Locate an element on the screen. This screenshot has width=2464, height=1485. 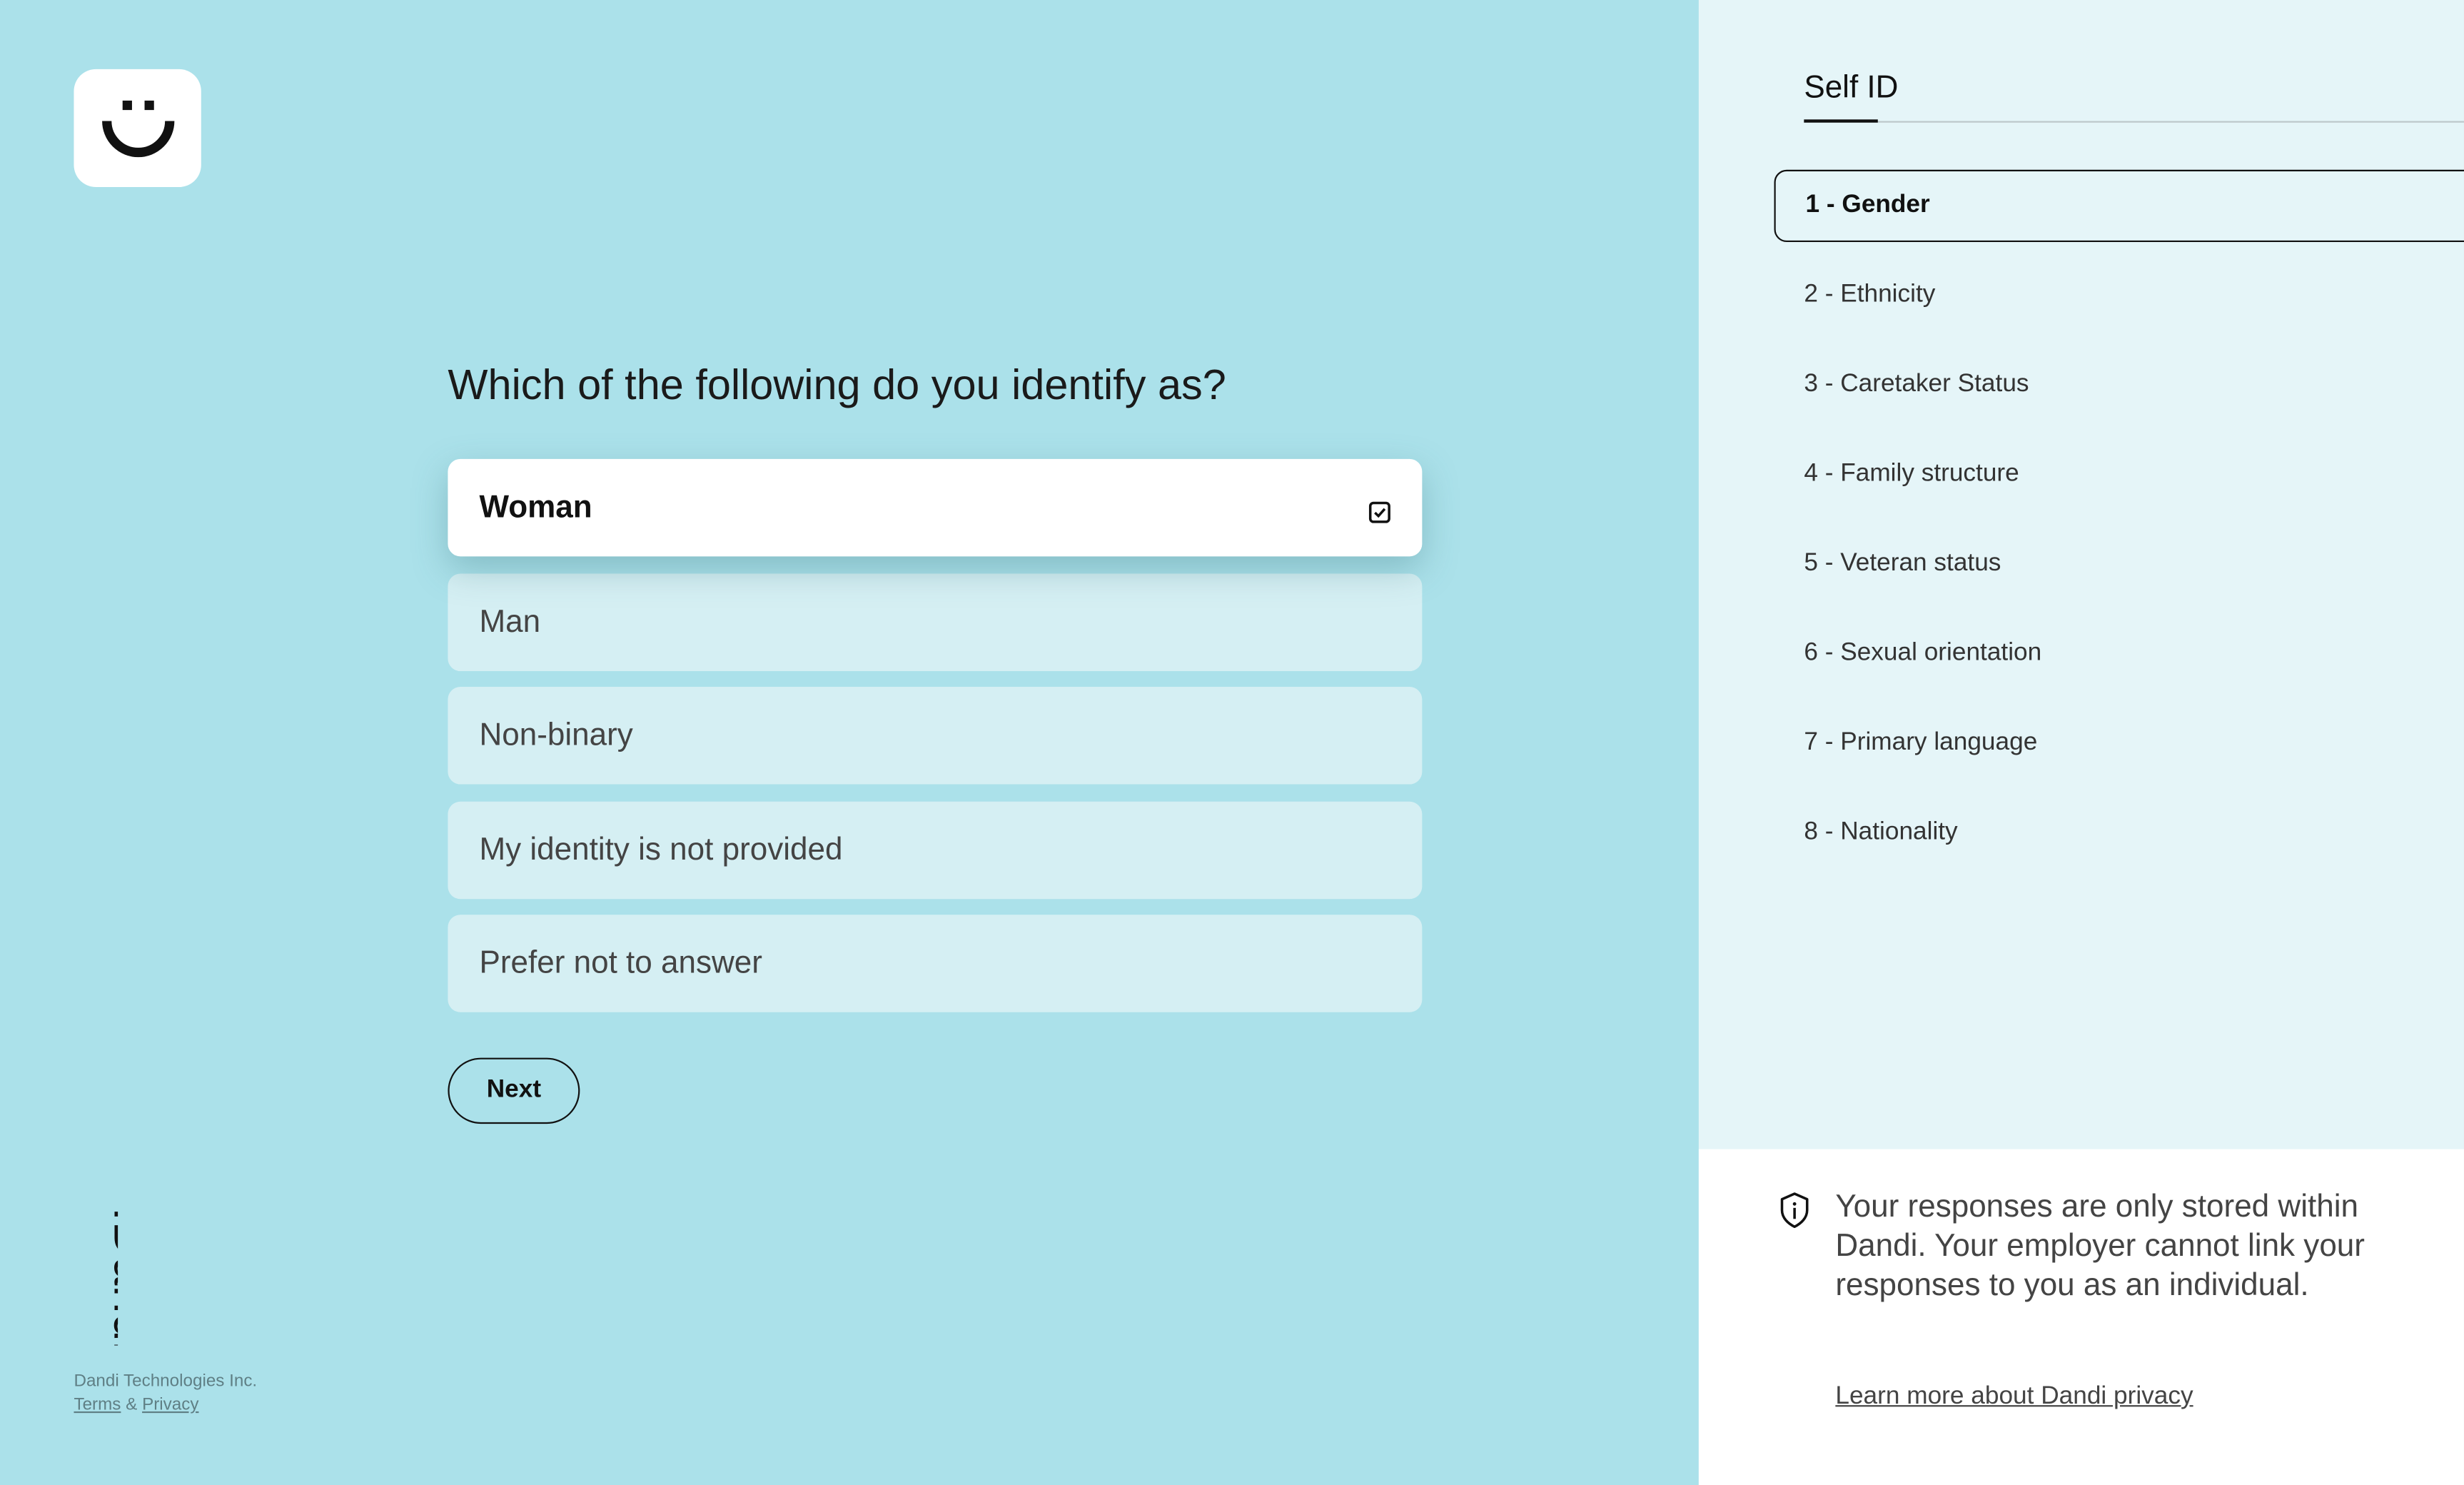
option-not-provided: My identity is not provided is located at coordinates (935, 850).